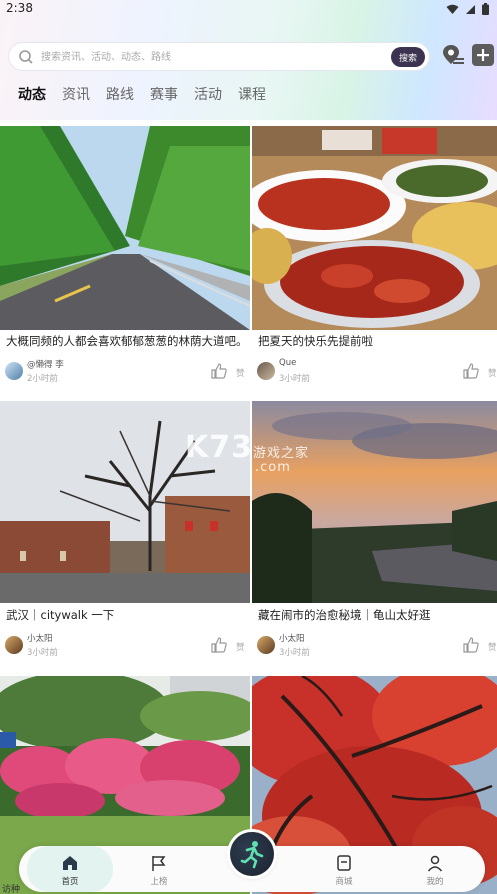  I want to click on wifi-icon, so click(452, 9).